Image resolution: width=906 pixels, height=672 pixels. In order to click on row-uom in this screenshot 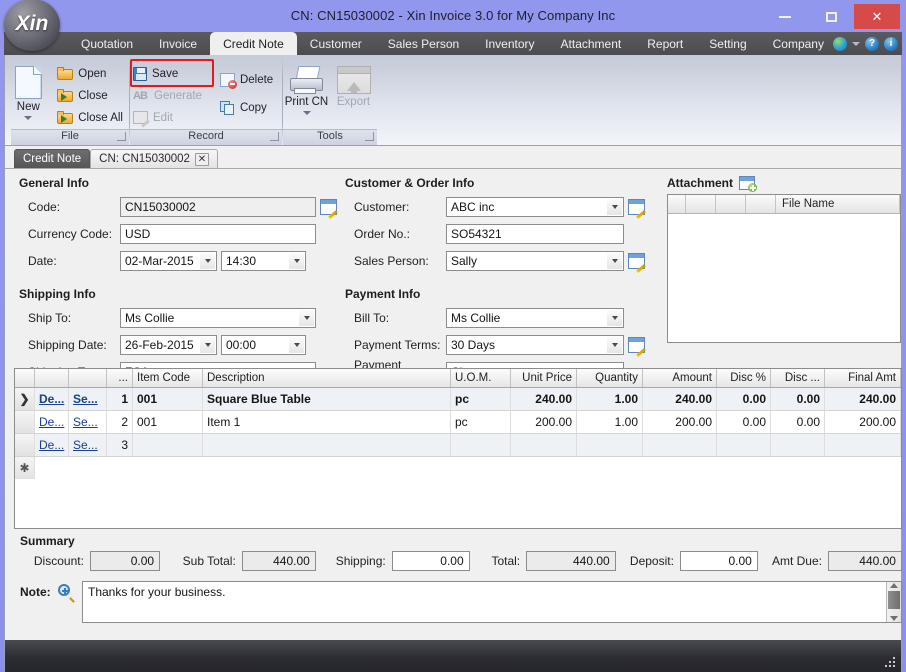, I will do `click(481, 445)`.